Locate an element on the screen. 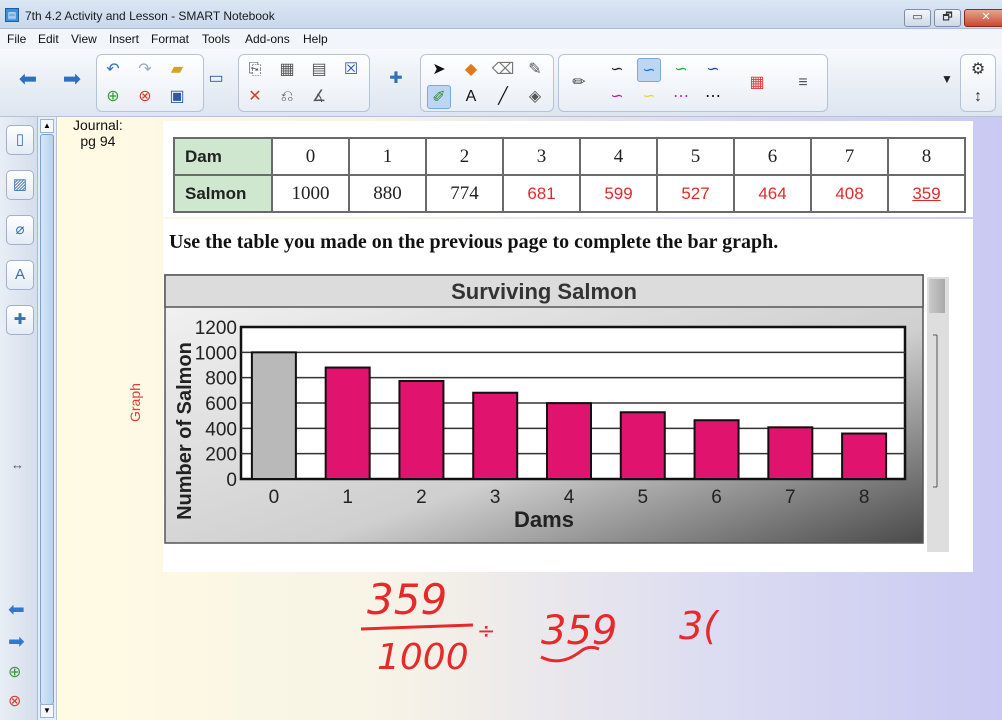 This screenshot has height=720, width=1002. handwritten-partial: 3( is located at coordinates (699, 626).